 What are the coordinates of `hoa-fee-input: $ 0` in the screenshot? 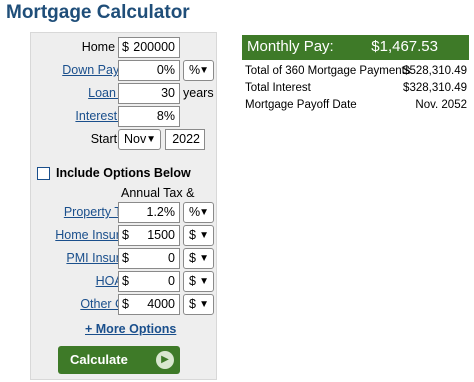 It's located at (149, 281).